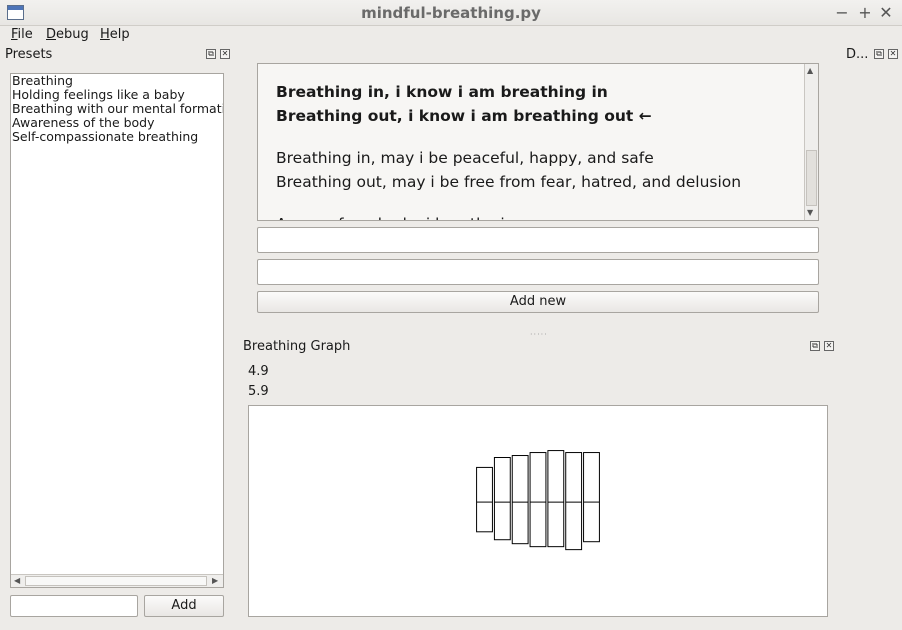 The image size is (902, 630). I want to click on phrase-in-active: Breathing in, i know i am breathing in, so click(442, 92).